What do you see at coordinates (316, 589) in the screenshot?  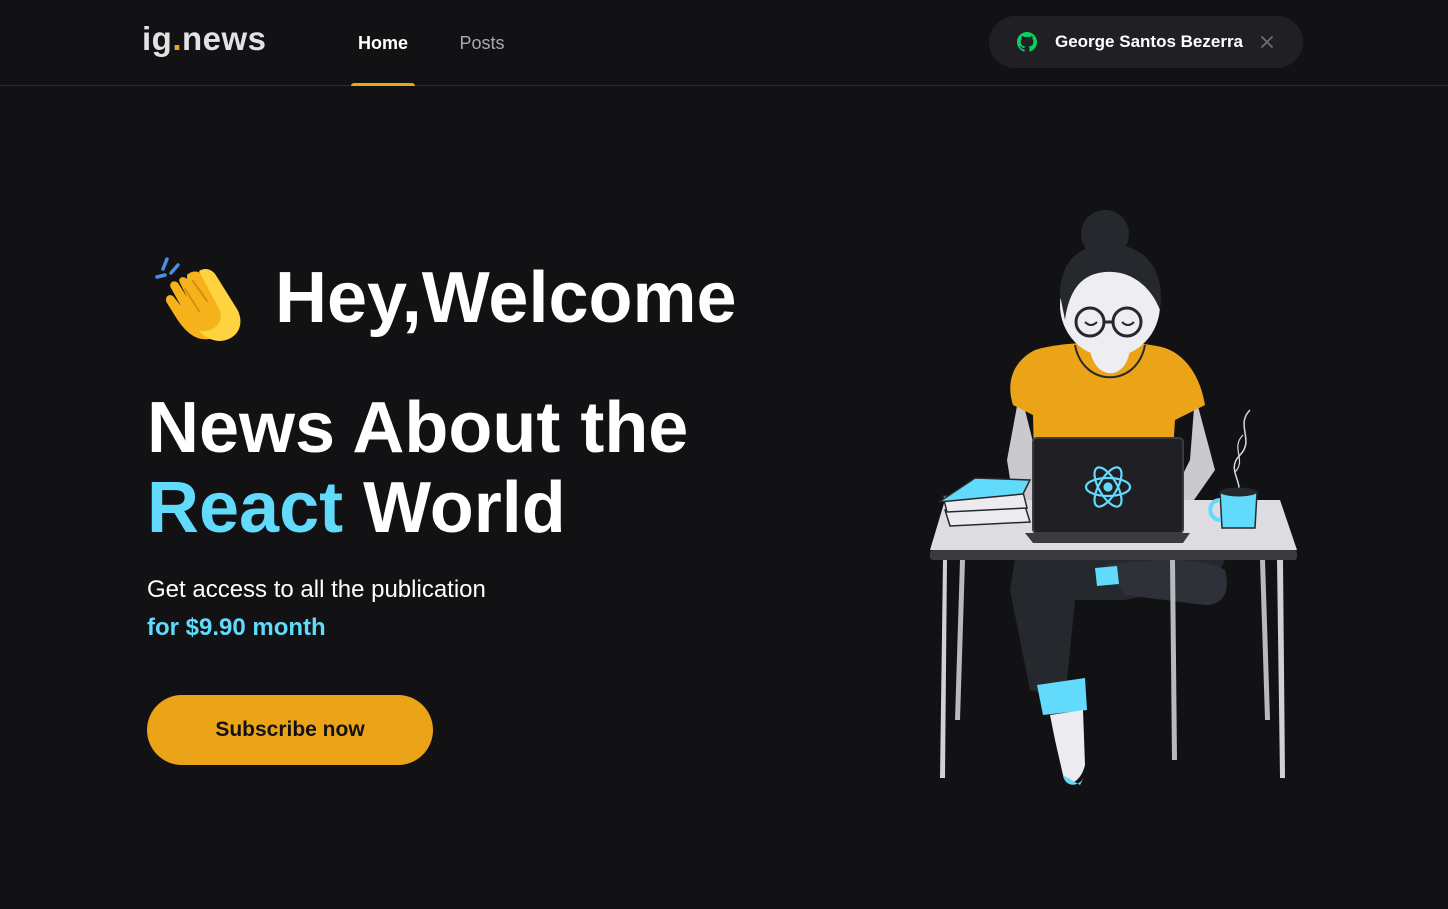 I see `hero-subtitle: Get access to all the publication` at bounding box center [316, 589].